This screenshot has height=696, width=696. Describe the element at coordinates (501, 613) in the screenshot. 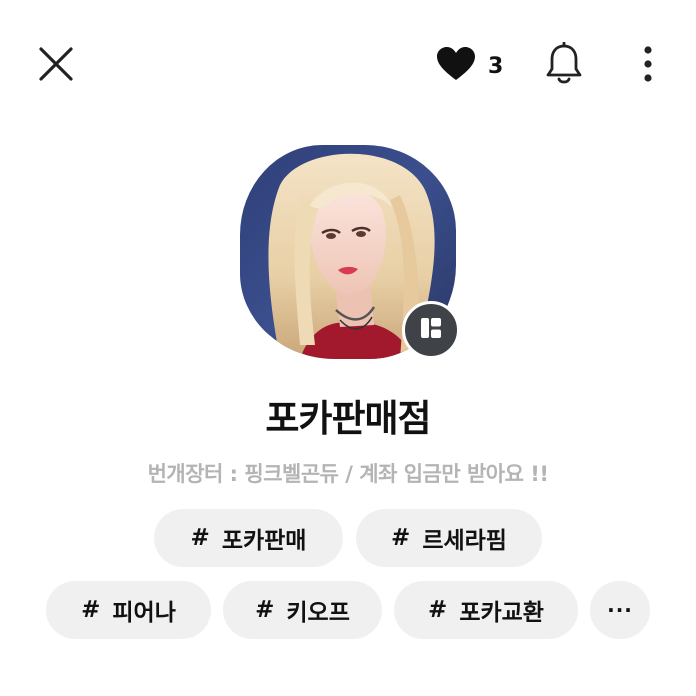

I see `tag-label: 포카교환` at that location.